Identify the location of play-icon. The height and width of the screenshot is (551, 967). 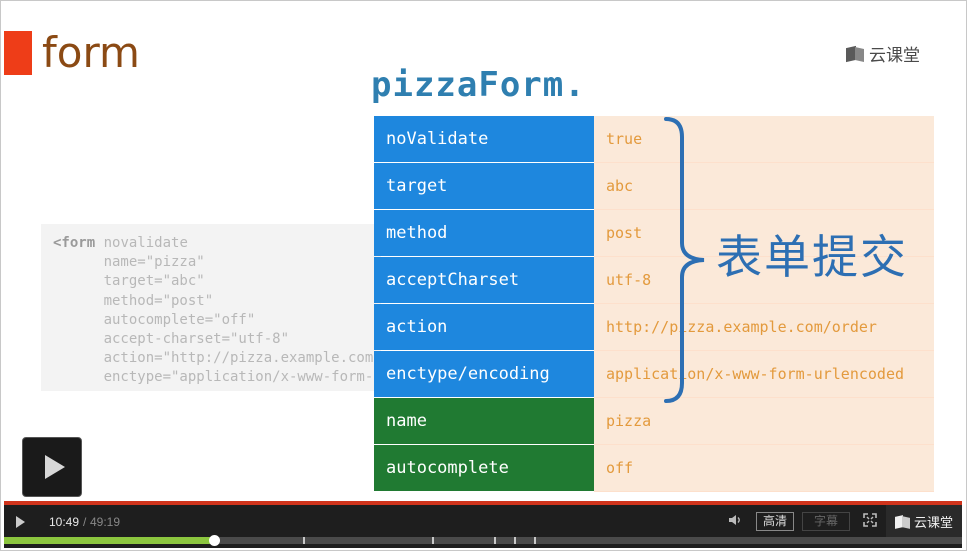
(54, 467).